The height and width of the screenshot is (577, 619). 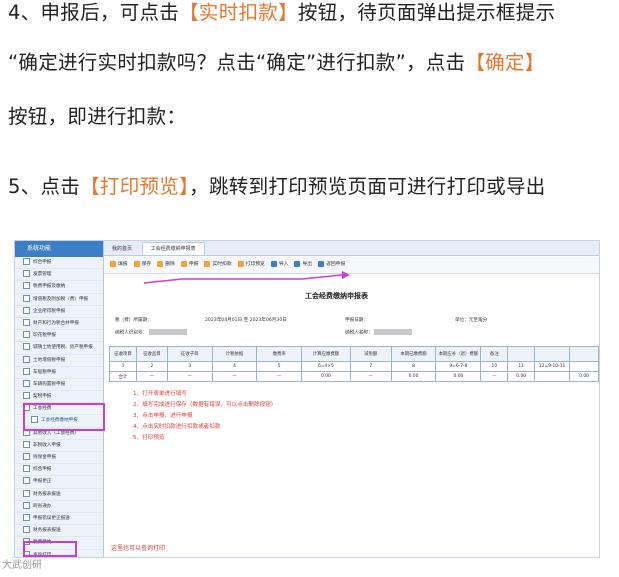 What do you see at coordinates (49, 384) in the screenshot?
I see `sidebar-item-label: 车辆购置税申报` at bounding box center [49, 384].